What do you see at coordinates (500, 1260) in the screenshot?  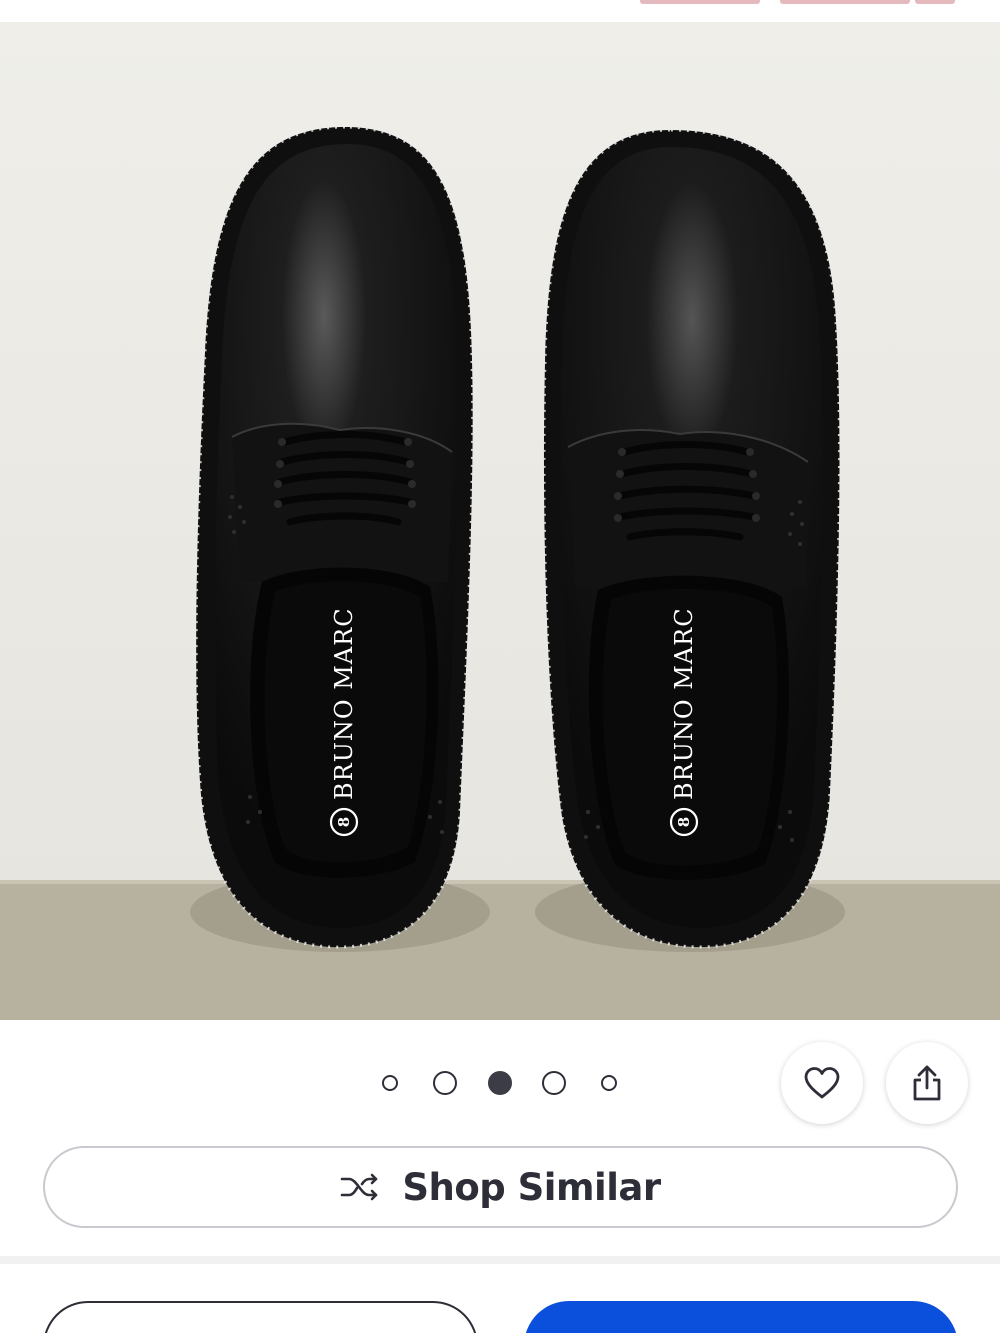 I see `section-divider` at bounding box center [500, 1260].